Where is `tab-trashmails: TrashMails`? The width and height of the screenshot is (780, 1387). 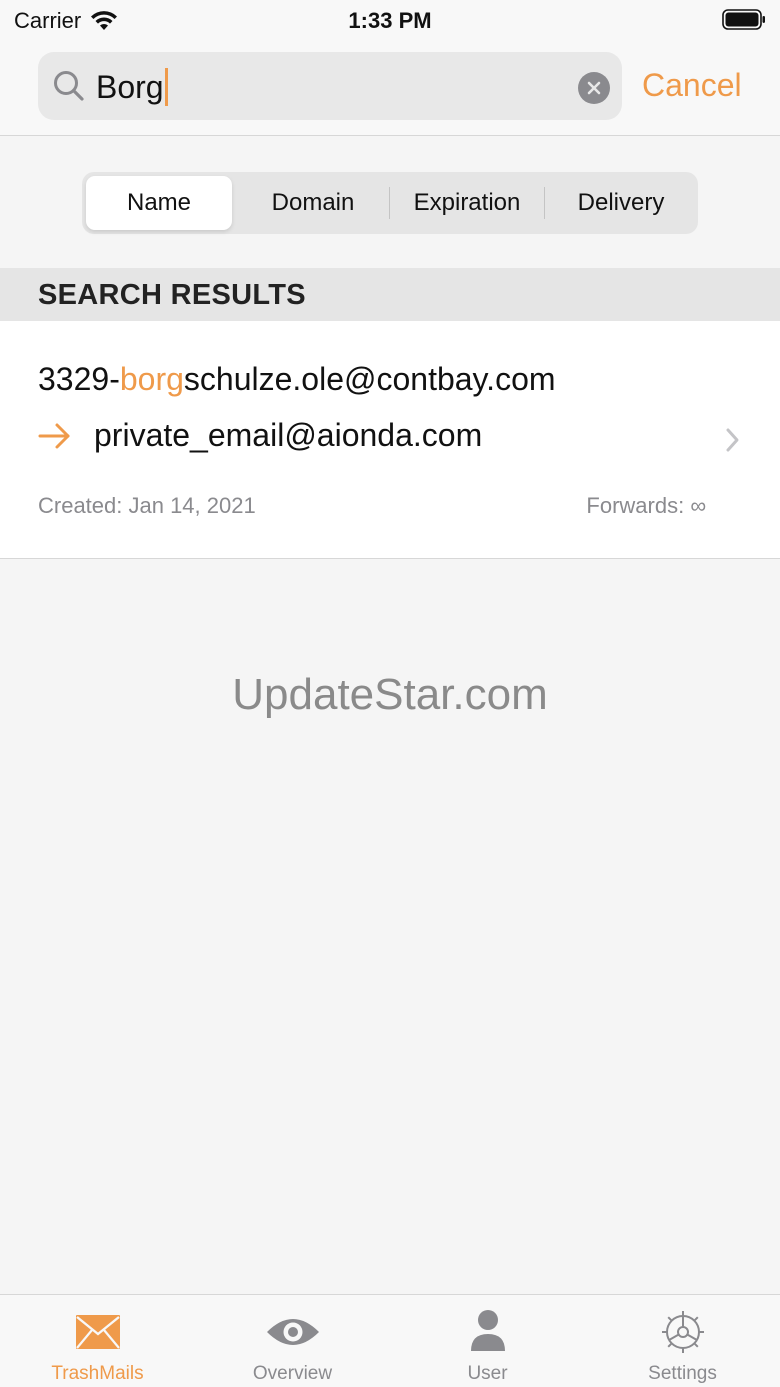
tab-trashmails: TrashMails is located at coordinates (97, 1341).